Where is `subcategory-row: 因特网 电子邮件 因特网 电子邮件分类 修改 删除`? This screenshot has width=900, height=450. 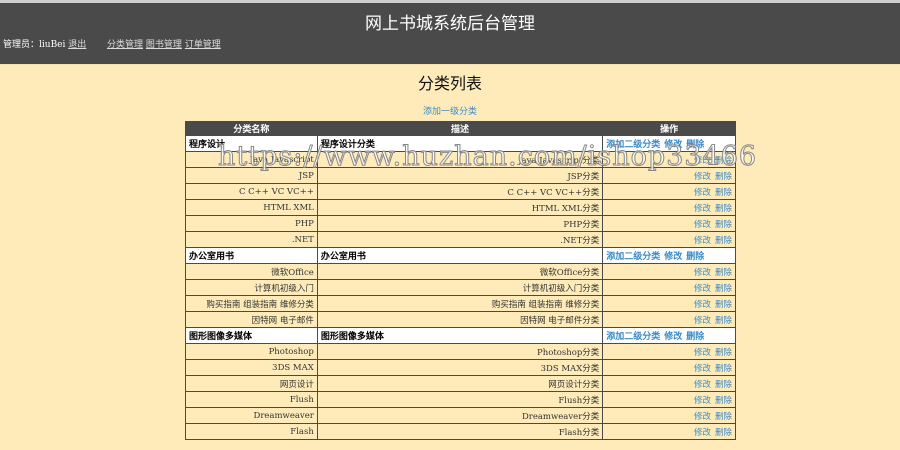
subcategory-row: 因特网 电子邮件 因特网 电子邮件分类 修改 删除 is located at coordinates (460, 319).